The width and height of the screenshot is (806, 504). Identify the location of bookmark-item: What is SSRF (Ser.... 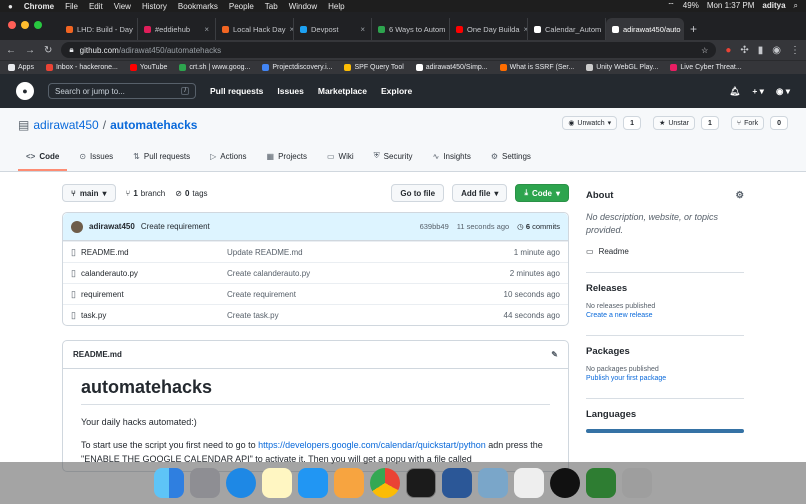
(536, 67).